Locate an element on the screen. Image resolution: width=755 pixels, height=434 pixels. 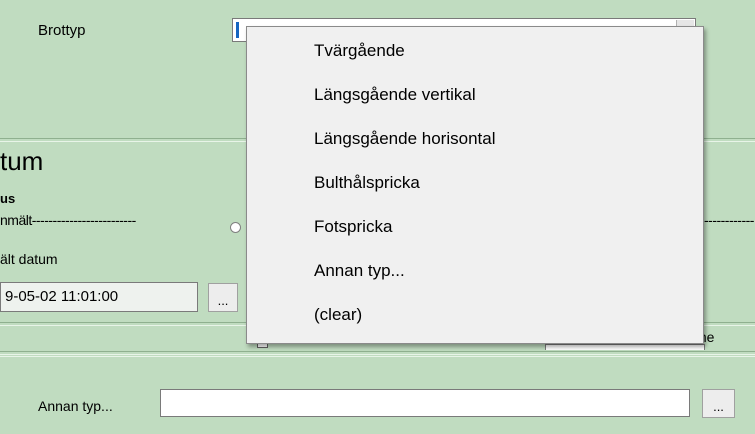
section-divider-bottom is located at coordinates (377, 353).